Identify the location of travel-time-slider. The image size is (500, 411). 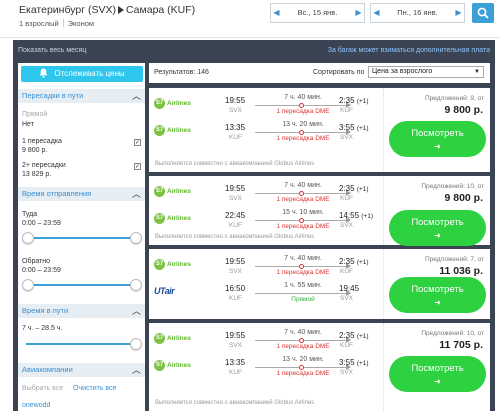
(82, 344).